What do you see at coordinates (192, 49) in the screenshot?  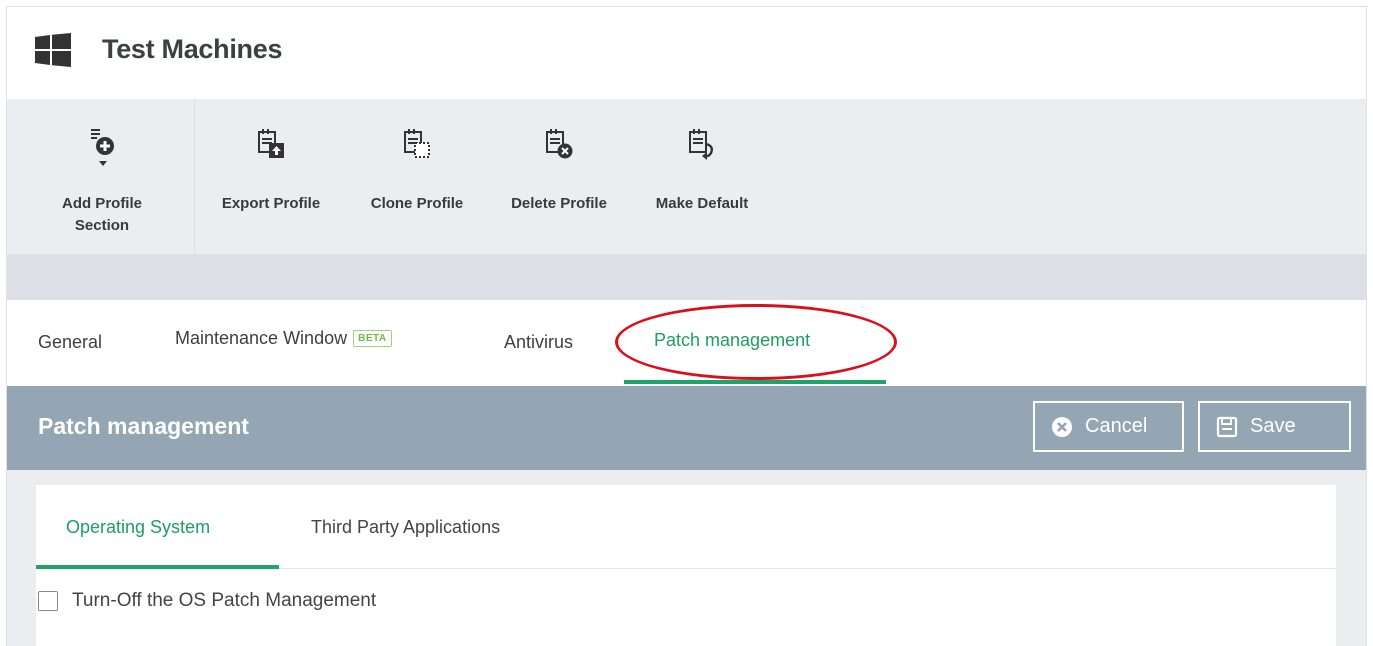 I see `page-title: Test Machines` at bounding box center [192, 49].